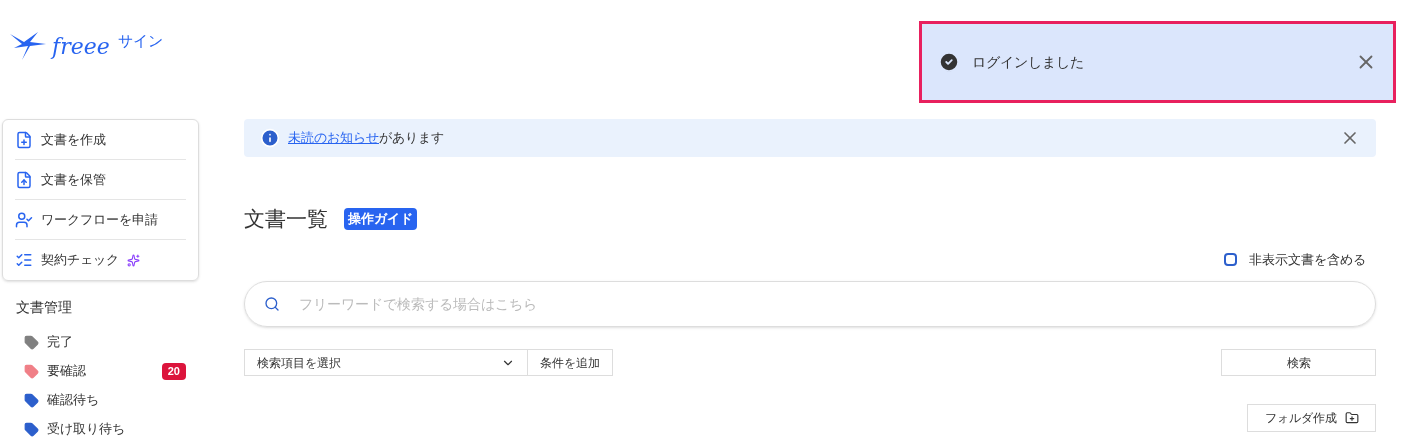  What do you see at coordinates (286, 219) in the screenshot?
I see `page-title: 文書一覧` at bounding box center [286, 219].